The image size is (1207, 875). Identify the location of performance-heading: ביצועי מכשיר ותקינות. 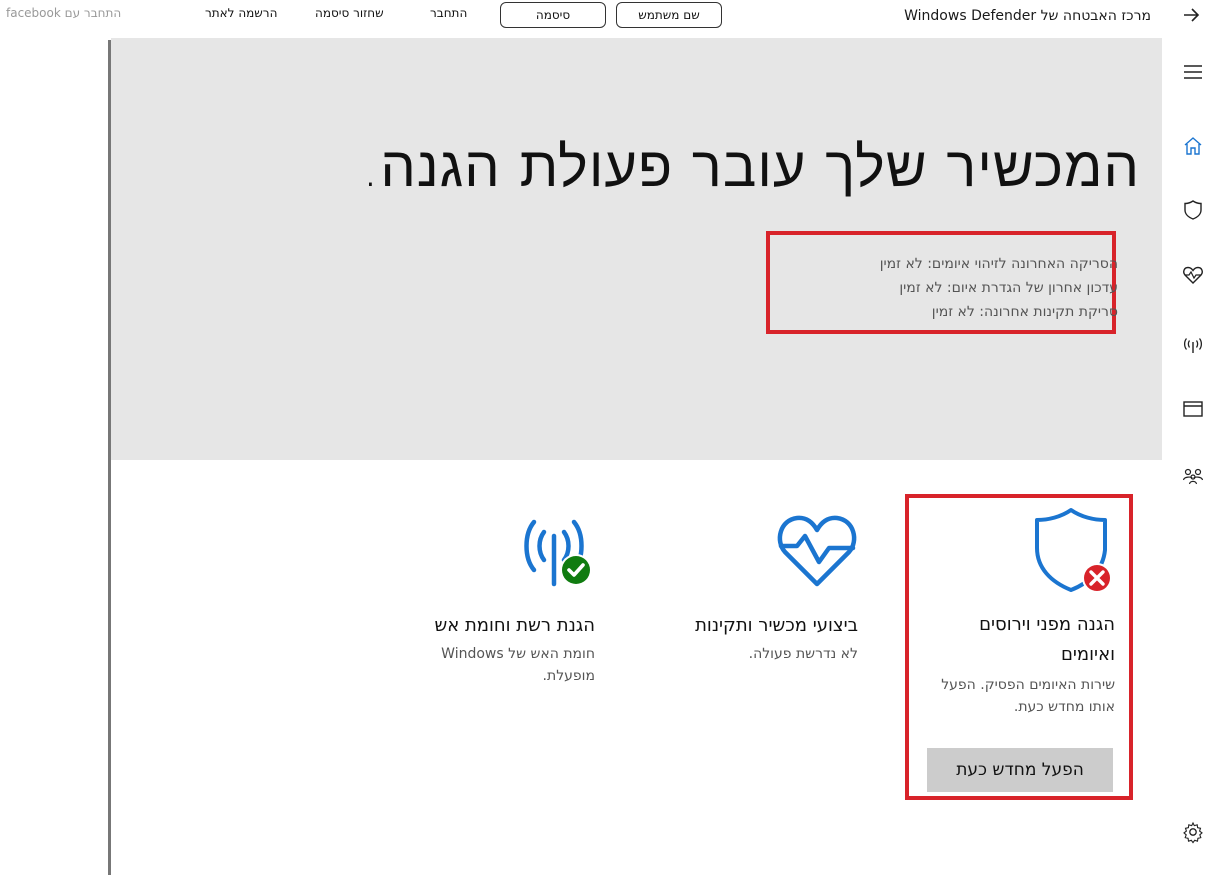
(776, 625).